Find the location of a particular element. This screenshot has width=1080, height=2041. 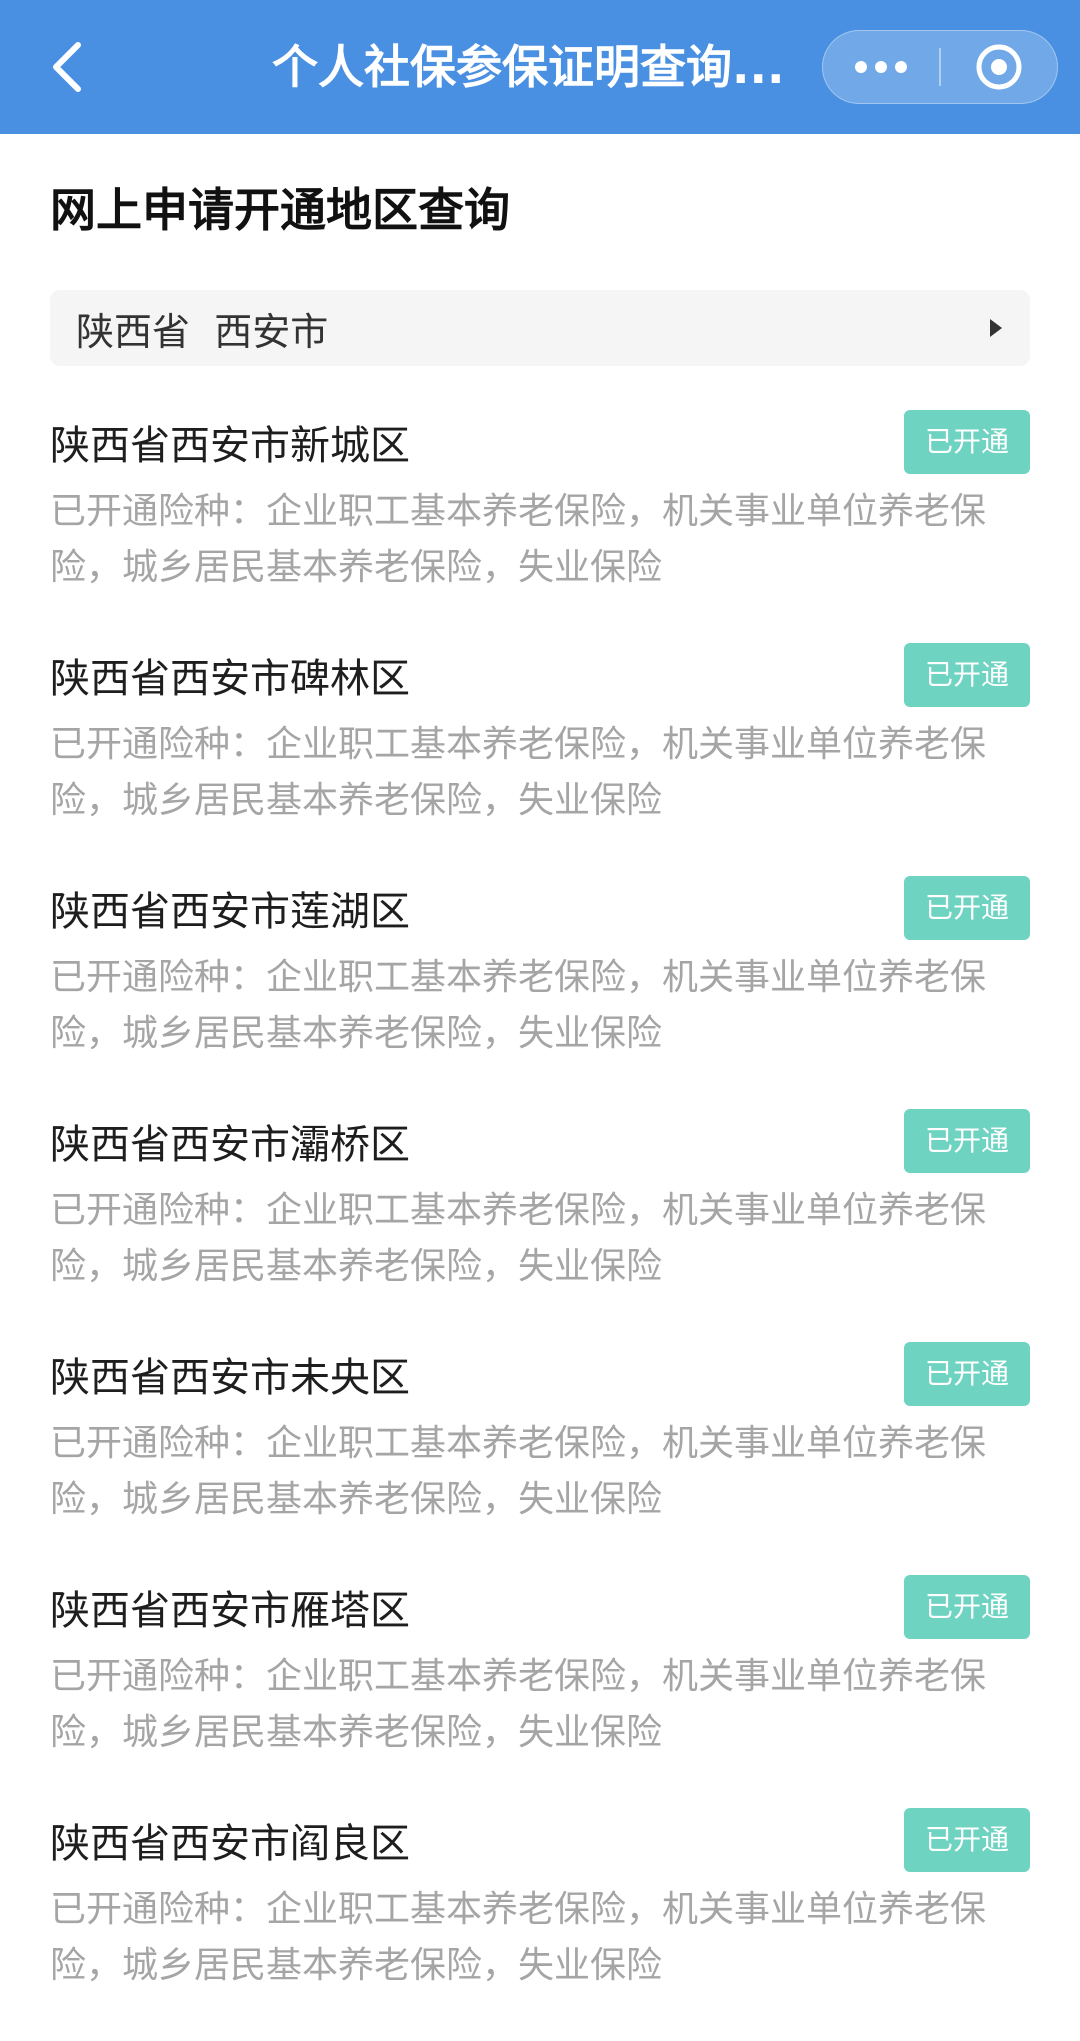

target-circle-icon is located at coordinates (999, 67).